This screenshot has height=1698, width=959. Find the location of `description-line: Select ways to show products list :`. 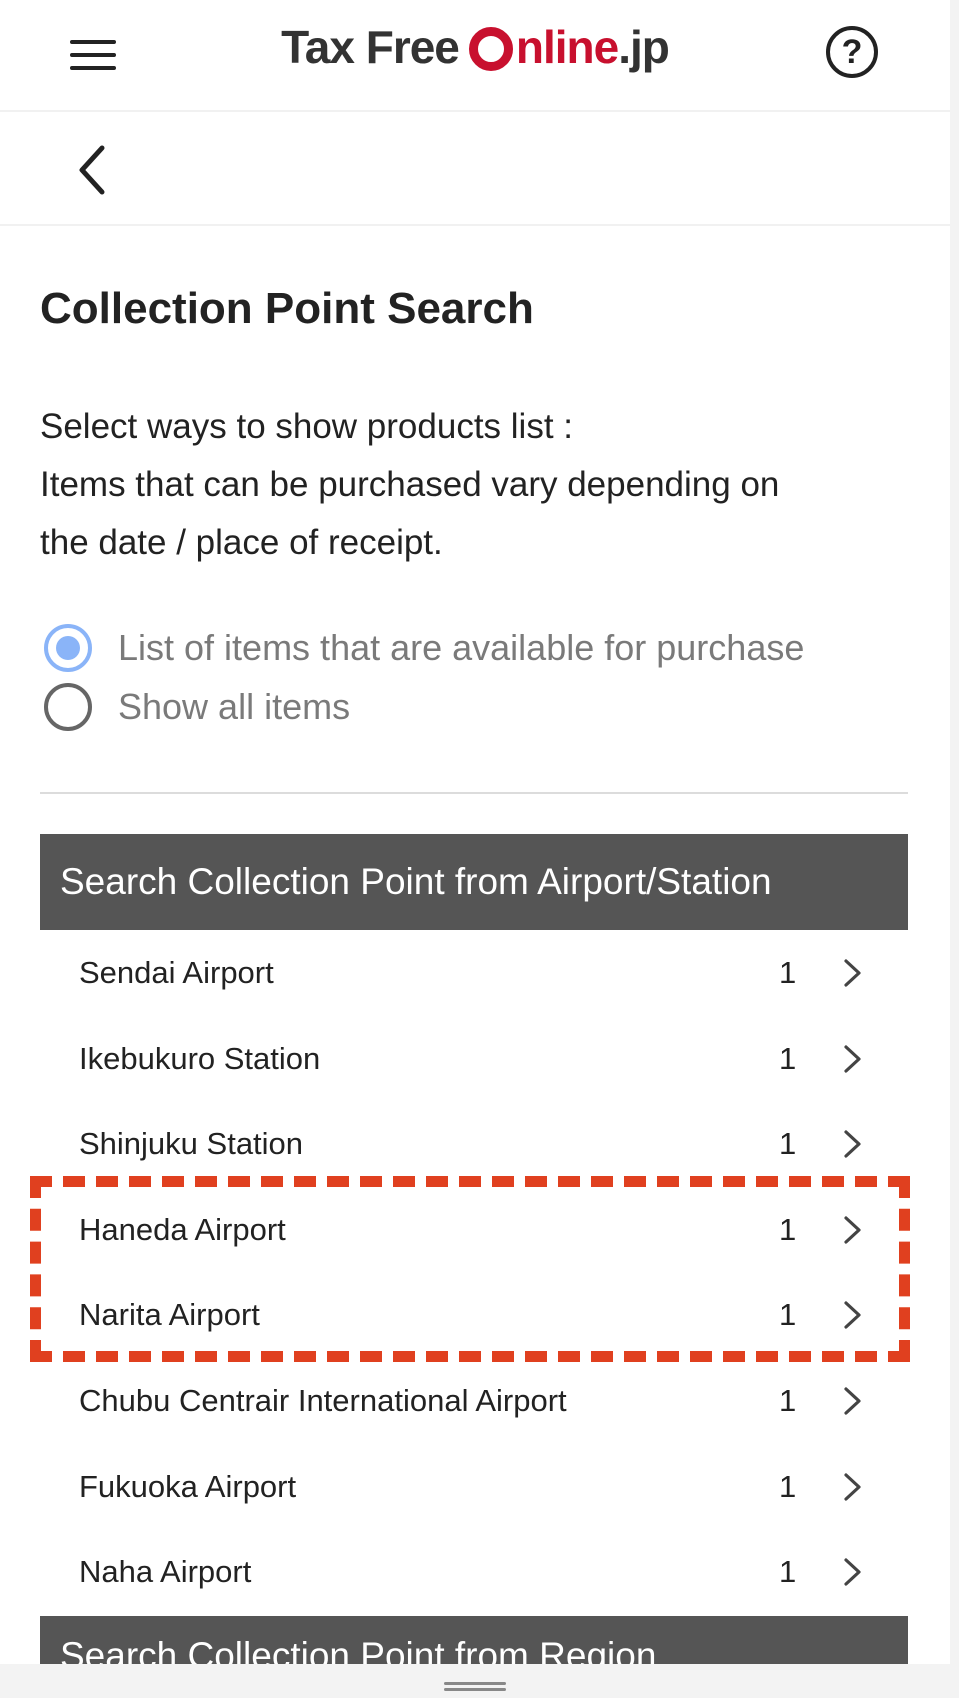

description-line: Select ways to show products list : is located at coordinates (306, 426).